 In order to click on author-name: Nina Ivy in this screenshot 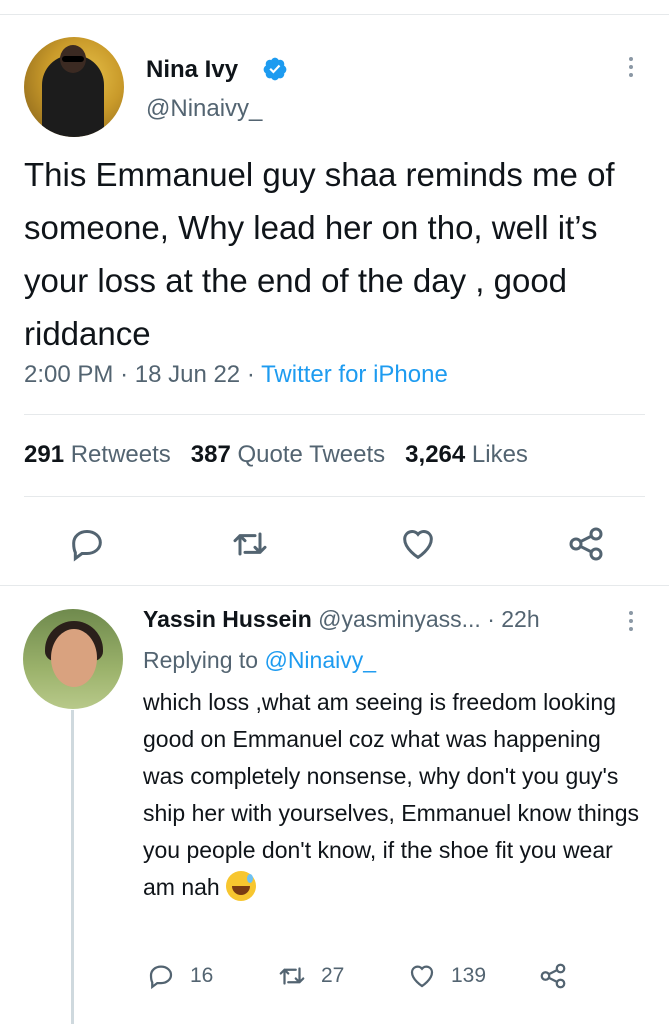, I will do `click(192, 70)`.